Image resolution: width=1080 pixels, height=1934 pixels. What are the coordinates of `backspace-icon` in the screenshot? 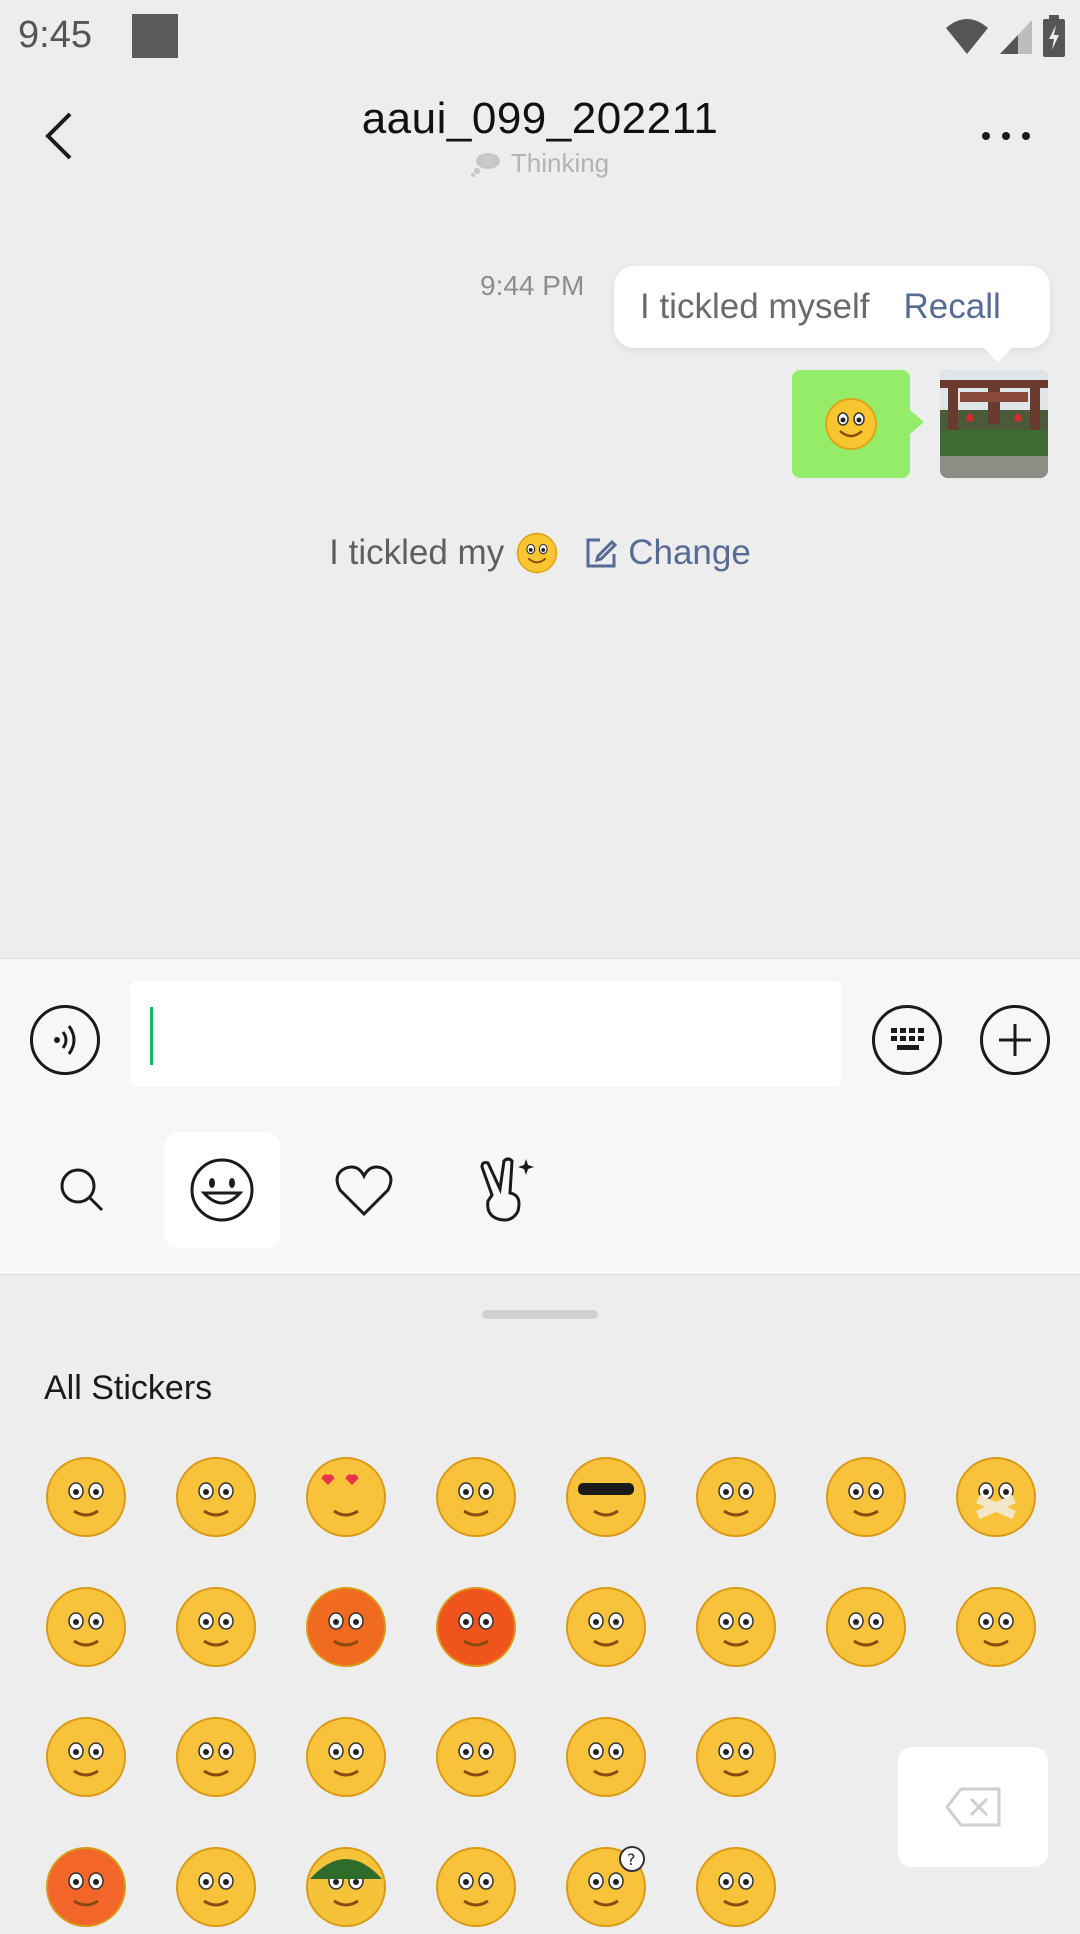 It's located at (973, 1807).